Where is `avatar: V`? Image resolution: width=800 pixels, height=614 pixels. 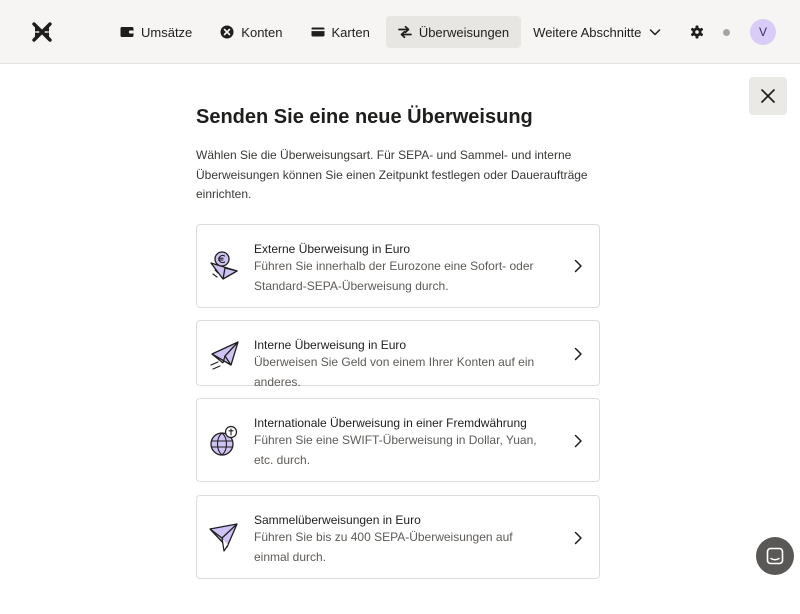
avatar: V is located at coordinates (763, 32).